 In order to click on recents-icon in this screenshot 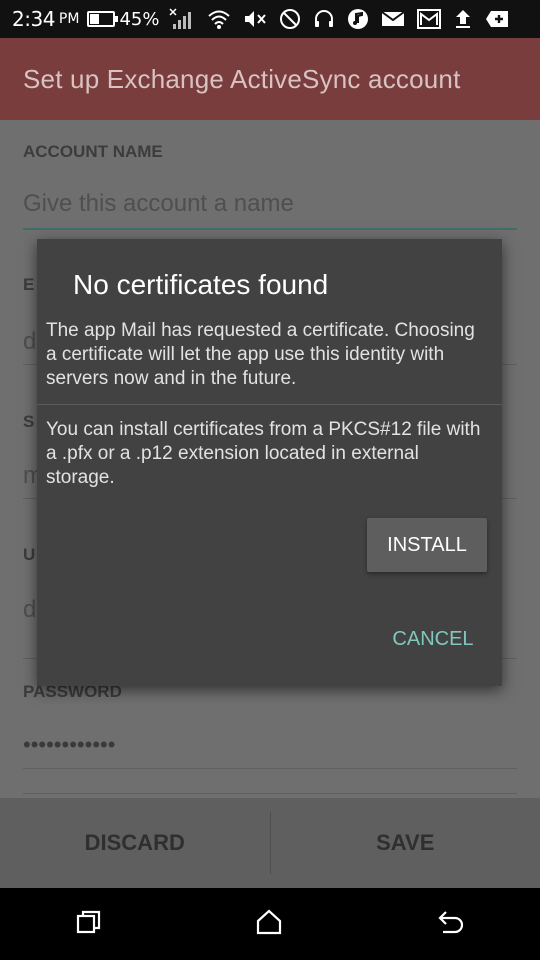, I will do `click(89, 924)`.